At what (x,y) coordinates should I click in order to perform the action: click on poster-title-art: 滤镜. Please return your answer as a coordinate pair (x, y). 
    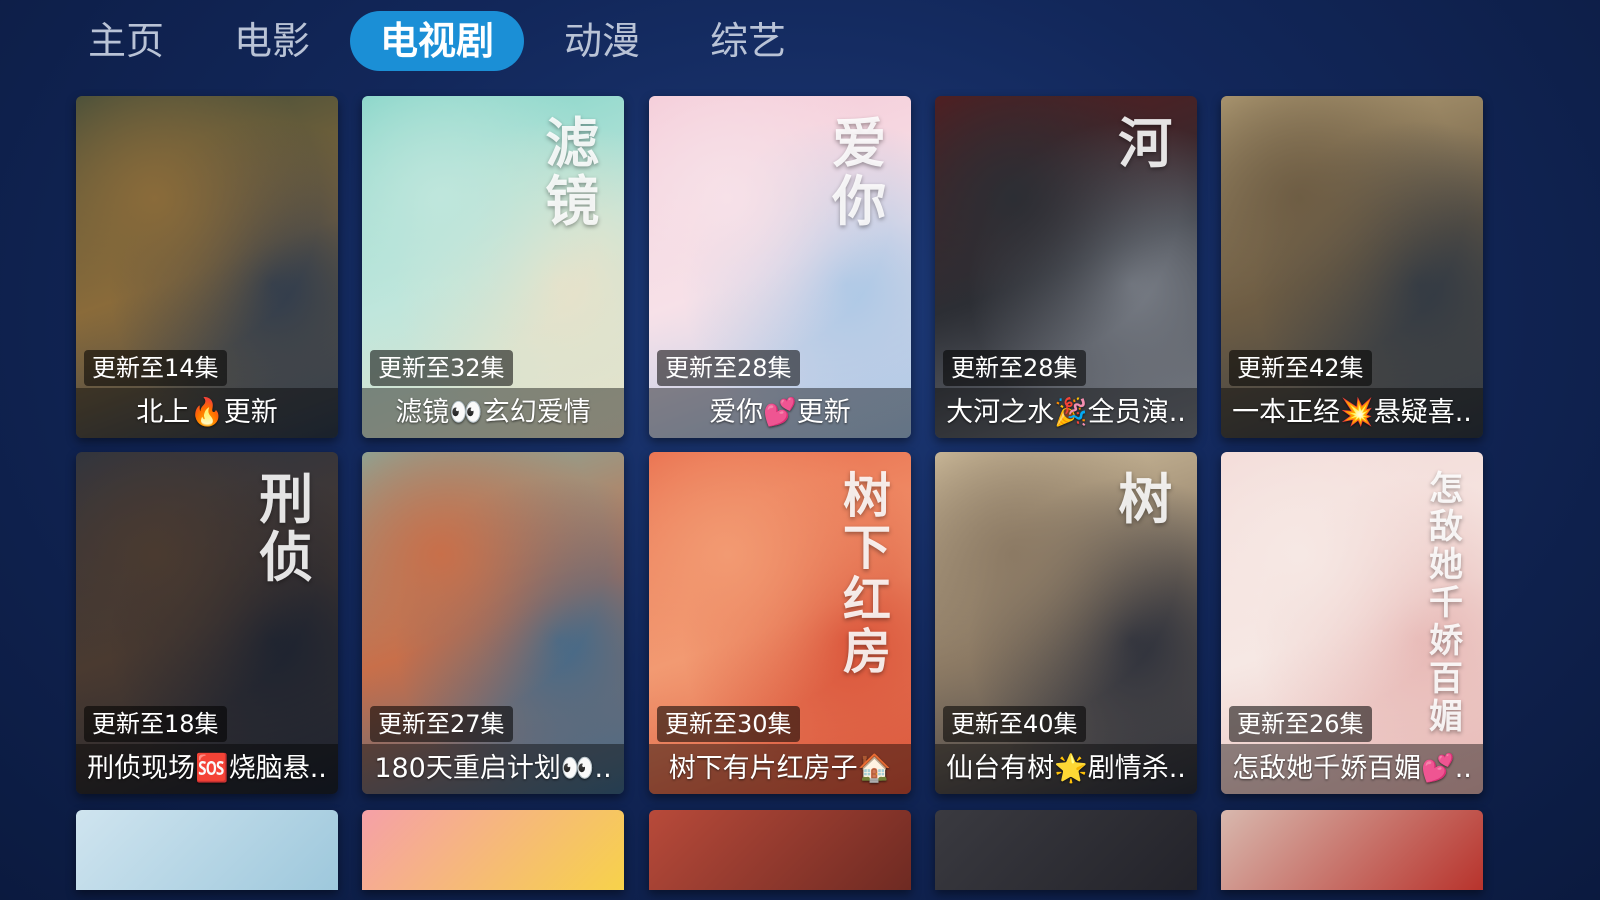
    Looking at the image, I should click on (572, 172).